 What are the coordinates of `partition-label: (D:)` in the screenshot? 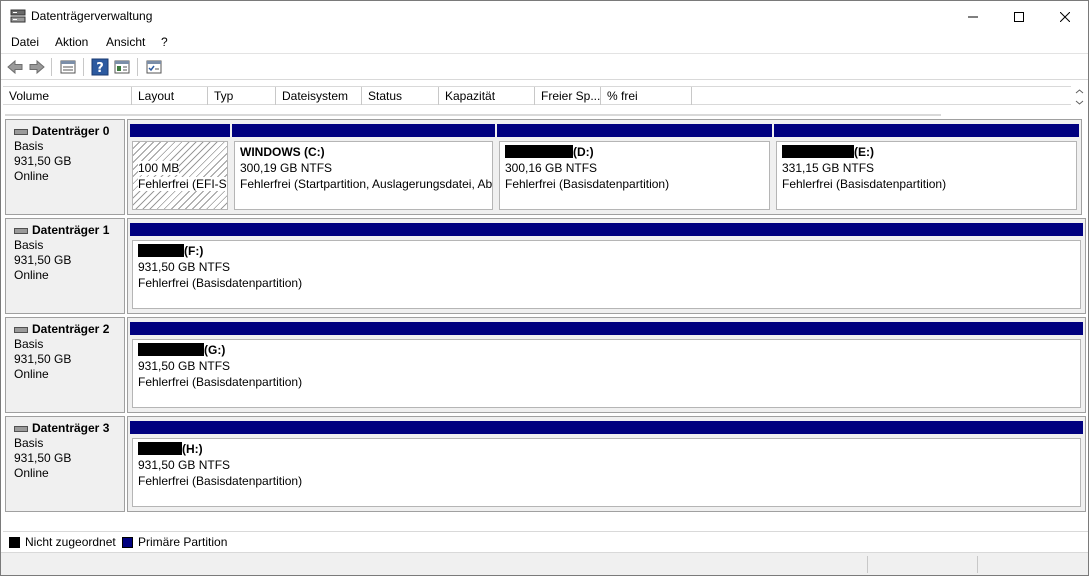 It's located at (583, 152).